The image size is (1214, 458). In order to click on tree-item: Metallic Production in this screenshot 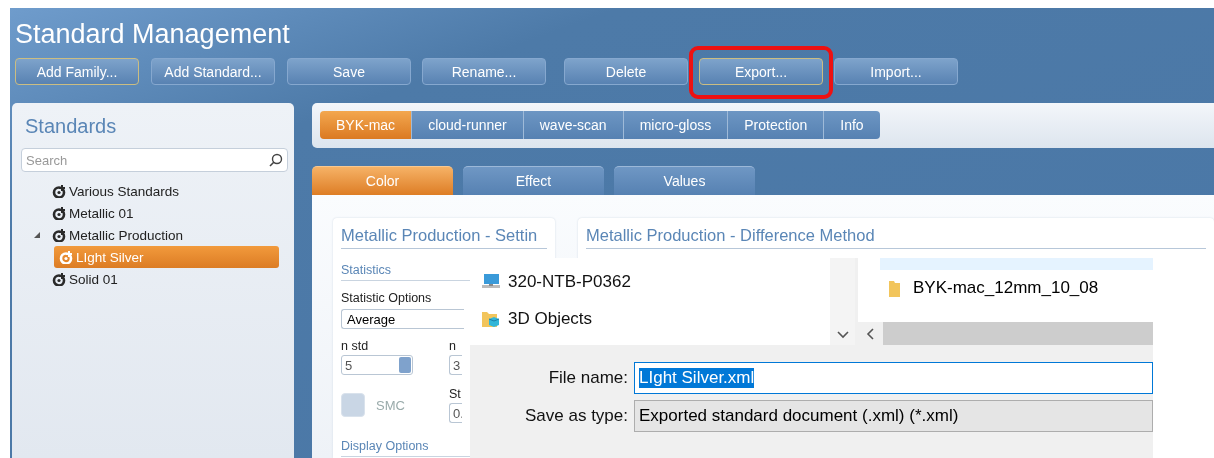, I will do `click(154, 235)`.